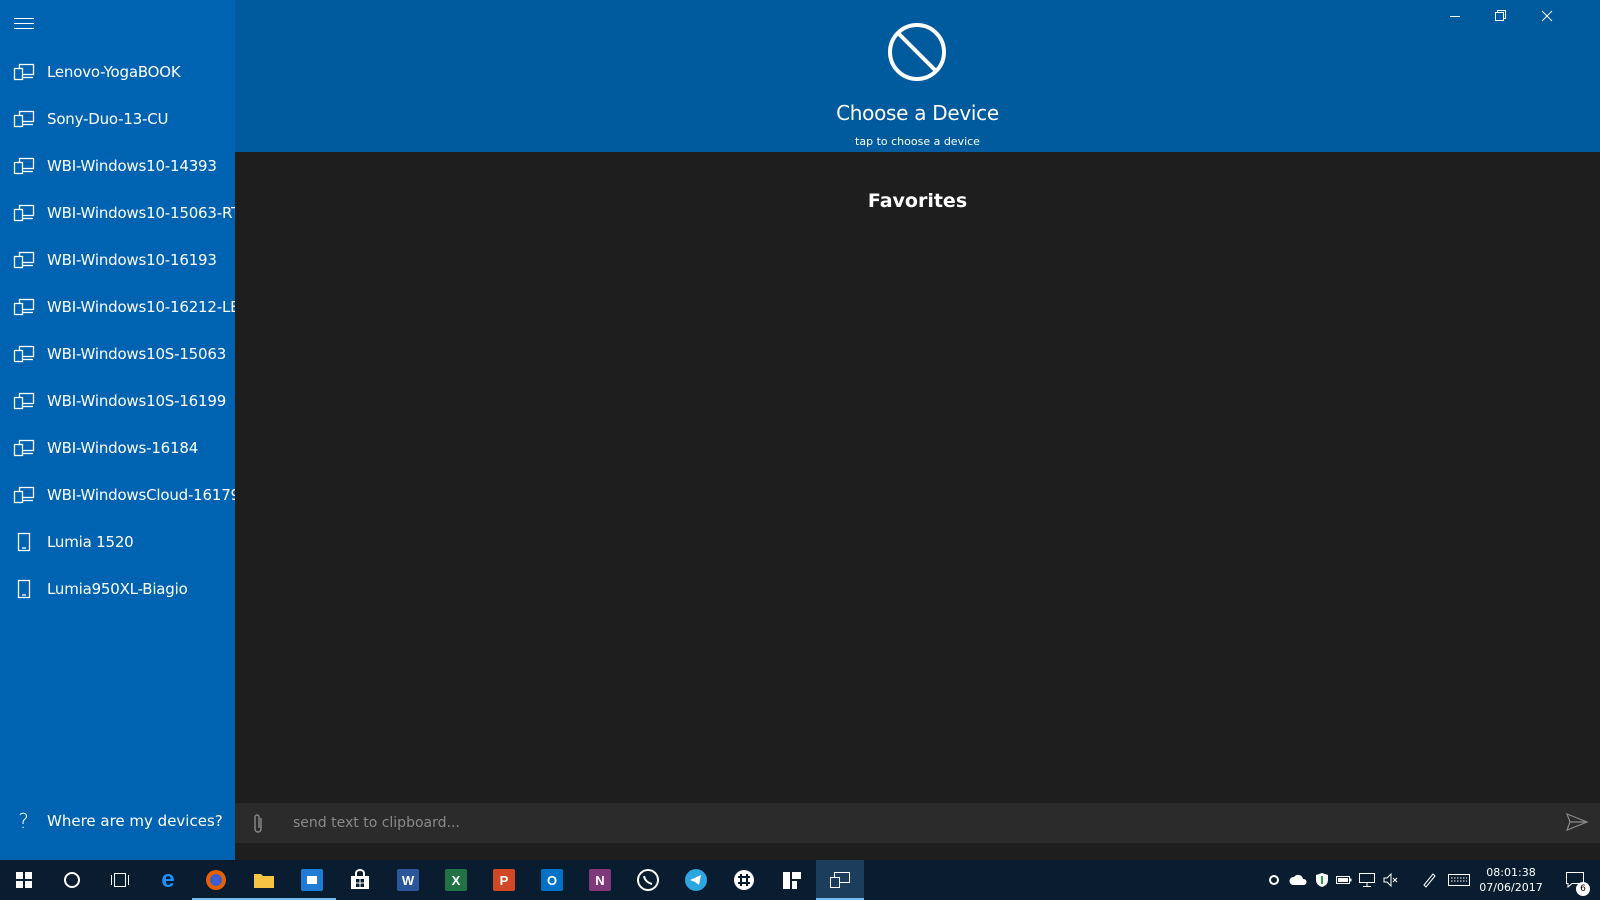 This screenshot has width=1600, height=900. Describe the element at coordinates (117, 165) in the screenshot. I see `device-item: WBI-Windows10-14393` at that location.